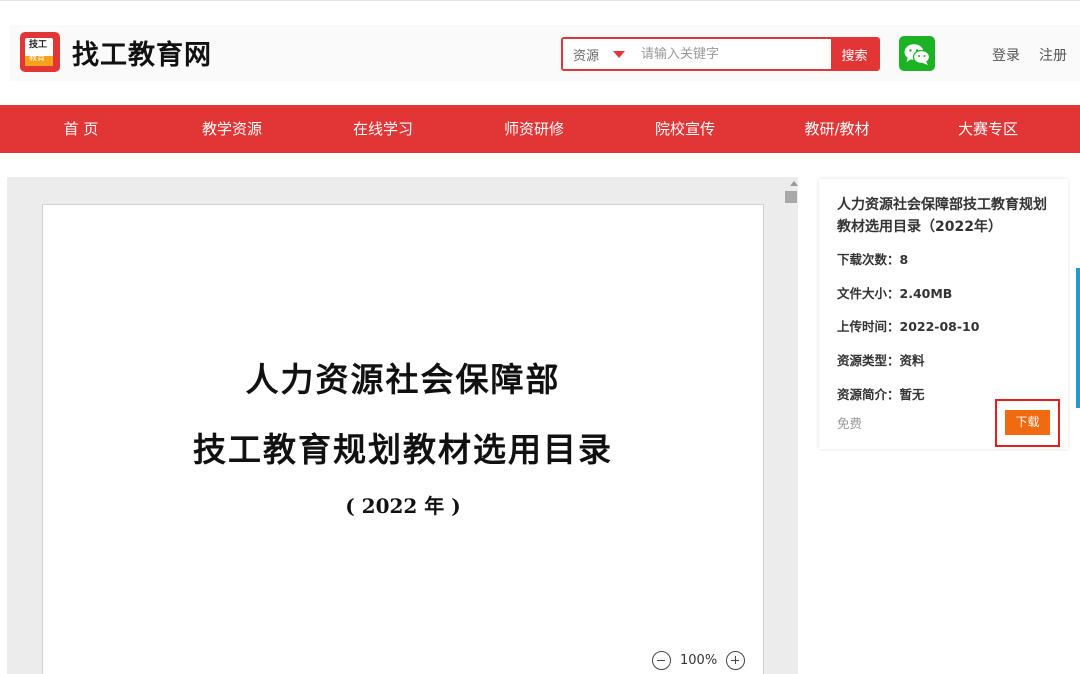  What do you see at coordinates (988, 129) in the screenshot?
I see `nav-competition: 大赛专区` at bounding box center [988, 129].